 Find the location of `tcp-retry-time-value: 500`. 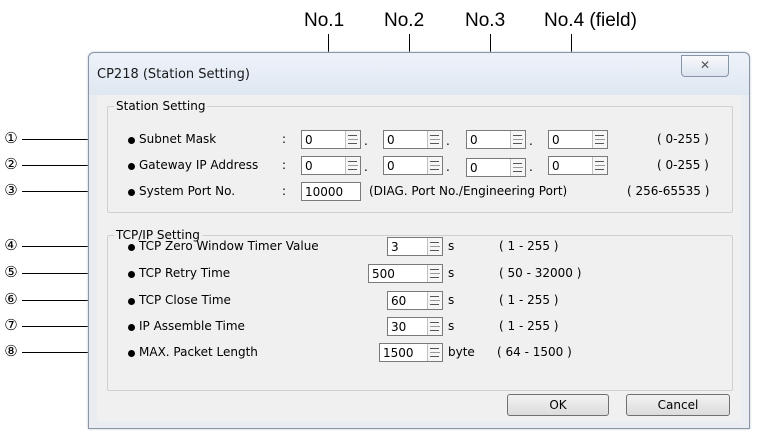

tcp-retry-time-value: 500 is located at coordinates (383, 274).